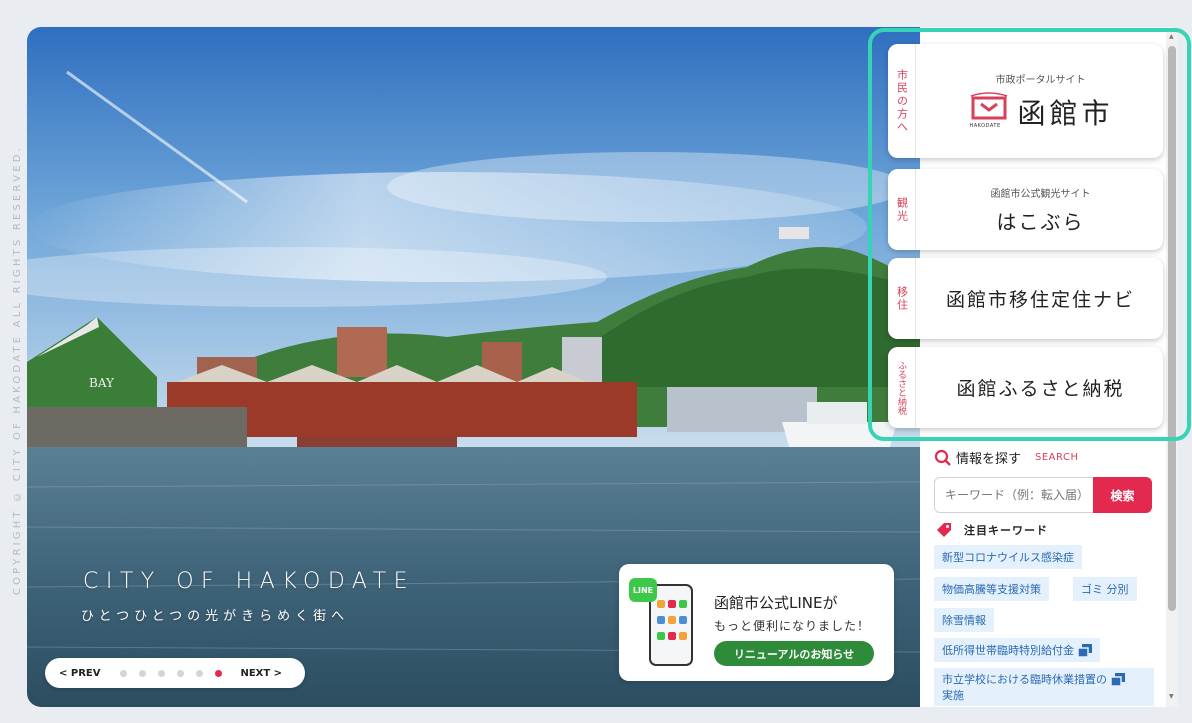 Image resolution: width=1192 pixels, height=723 pixels. I want to click on tag-icon, so click(944, 530).